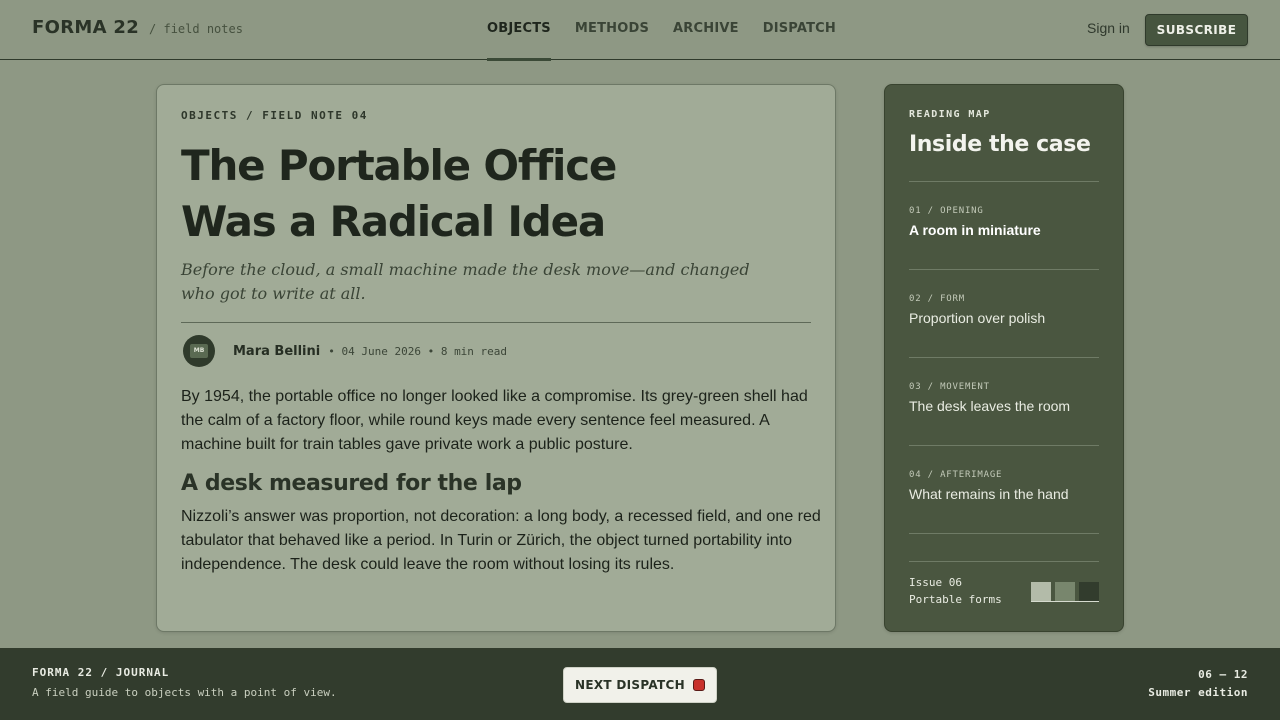 The height and width of the screenshot is (720, 1280). What do you see at coordinates (496, 194) in the screenshot?
I see `article-title: The Portable Office Was a Radical Idea` at bounding box center [496, 194].